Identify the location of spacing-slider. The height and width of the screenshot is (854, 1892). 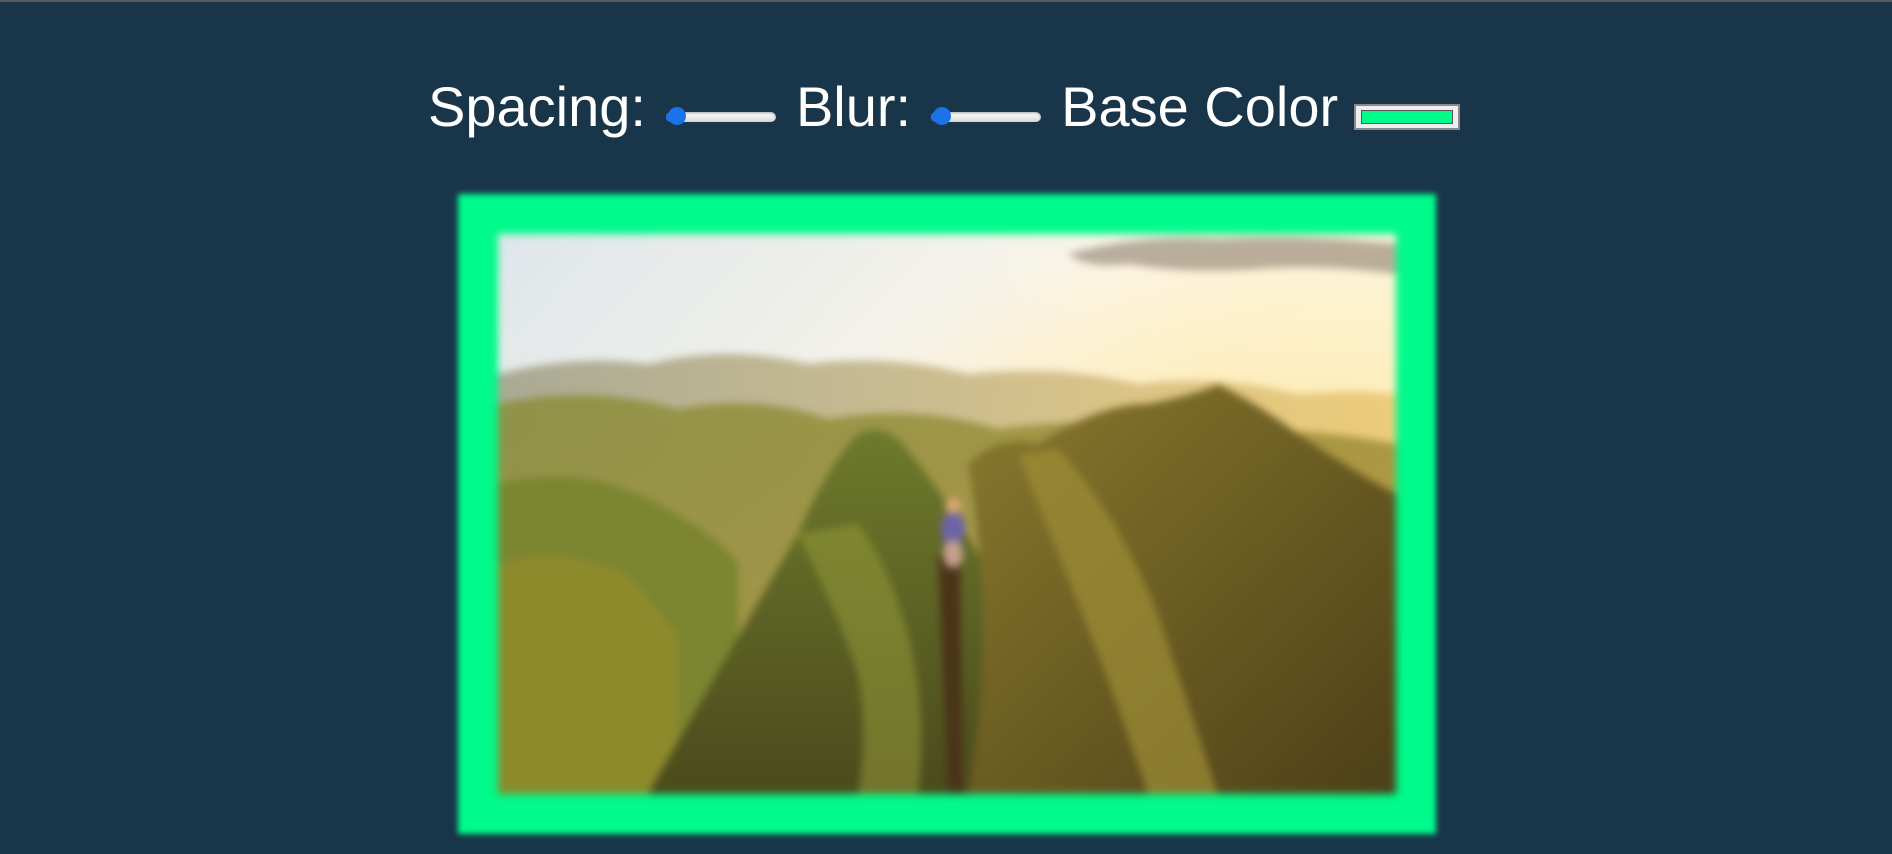
(720, 117).